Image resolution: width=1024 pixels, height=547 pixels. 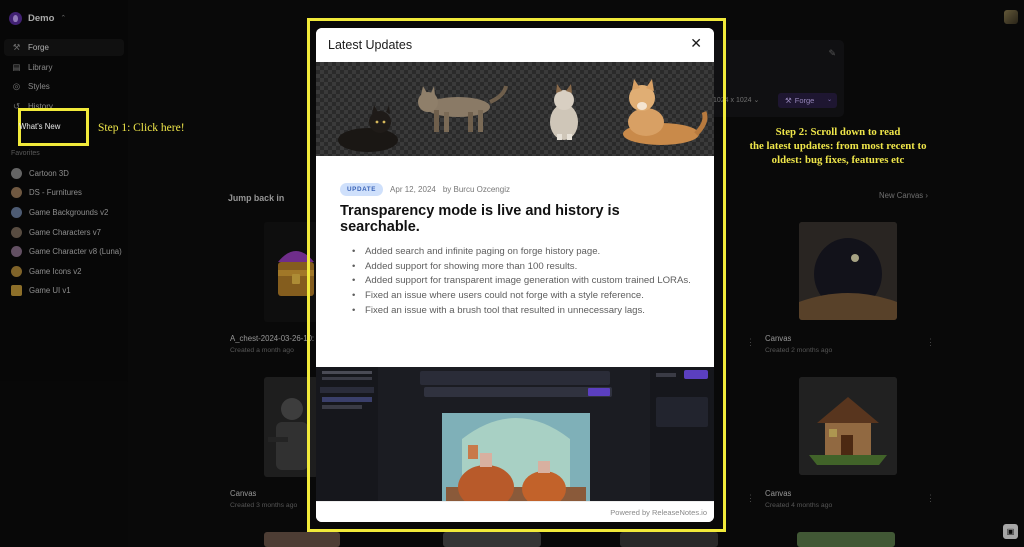 What do you see at coordinates (141, 128) in the screenshot?
I see `step1-annotation: Step 1: Click here!` at bounding box center [141, 128].